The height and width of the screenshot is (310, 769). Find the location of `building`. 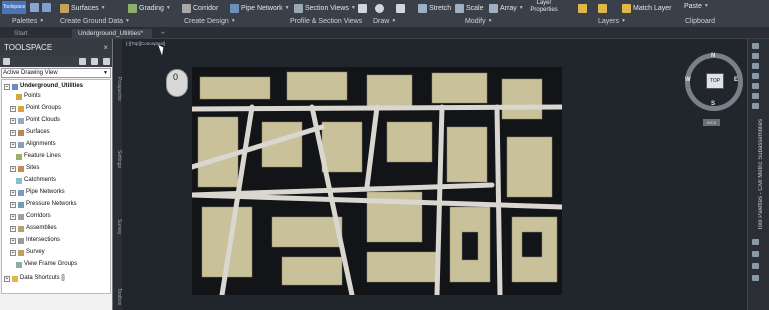

building is located at coordinates (522, 99).